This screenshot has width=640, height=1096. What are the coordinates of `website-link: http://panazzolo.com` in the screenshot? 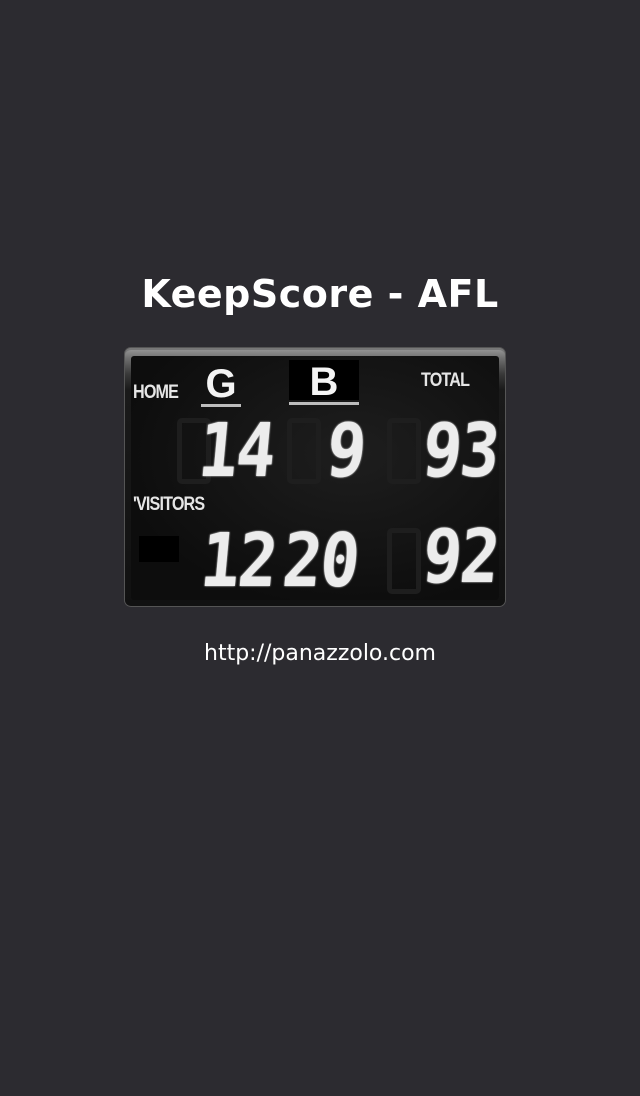 It's located at (320, 653).